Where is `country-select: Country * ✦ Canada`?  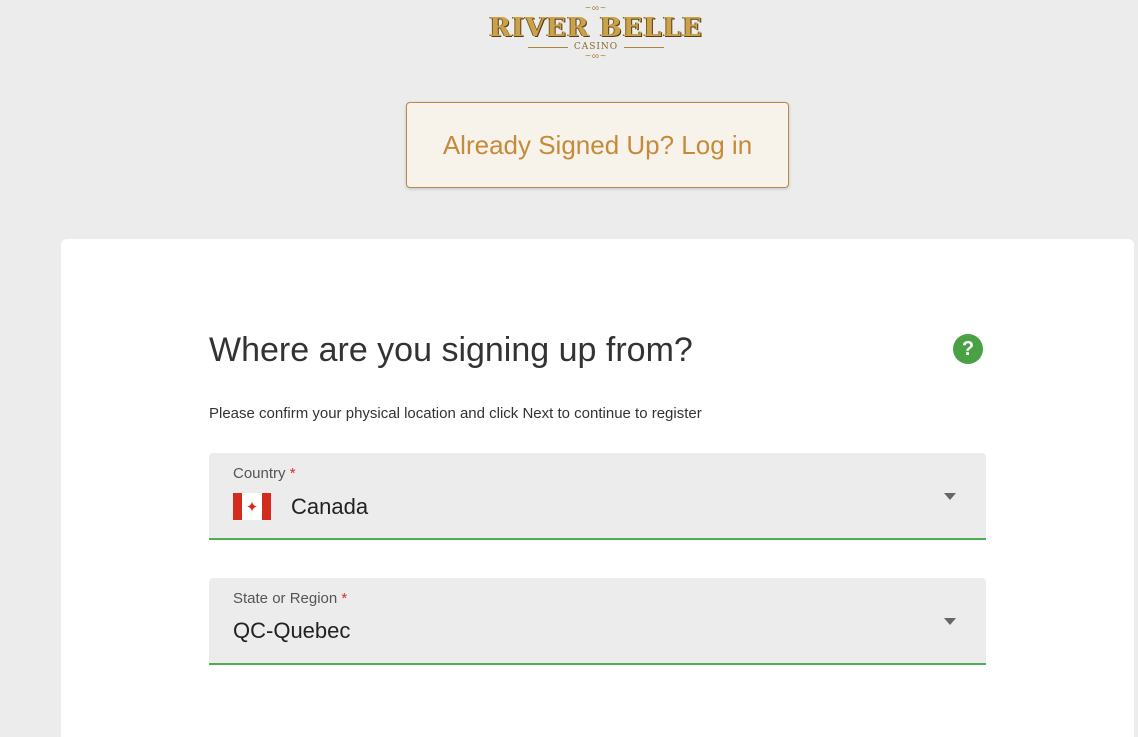
country-select: Country * ✦ Canada is located at coordinates (597, 496).